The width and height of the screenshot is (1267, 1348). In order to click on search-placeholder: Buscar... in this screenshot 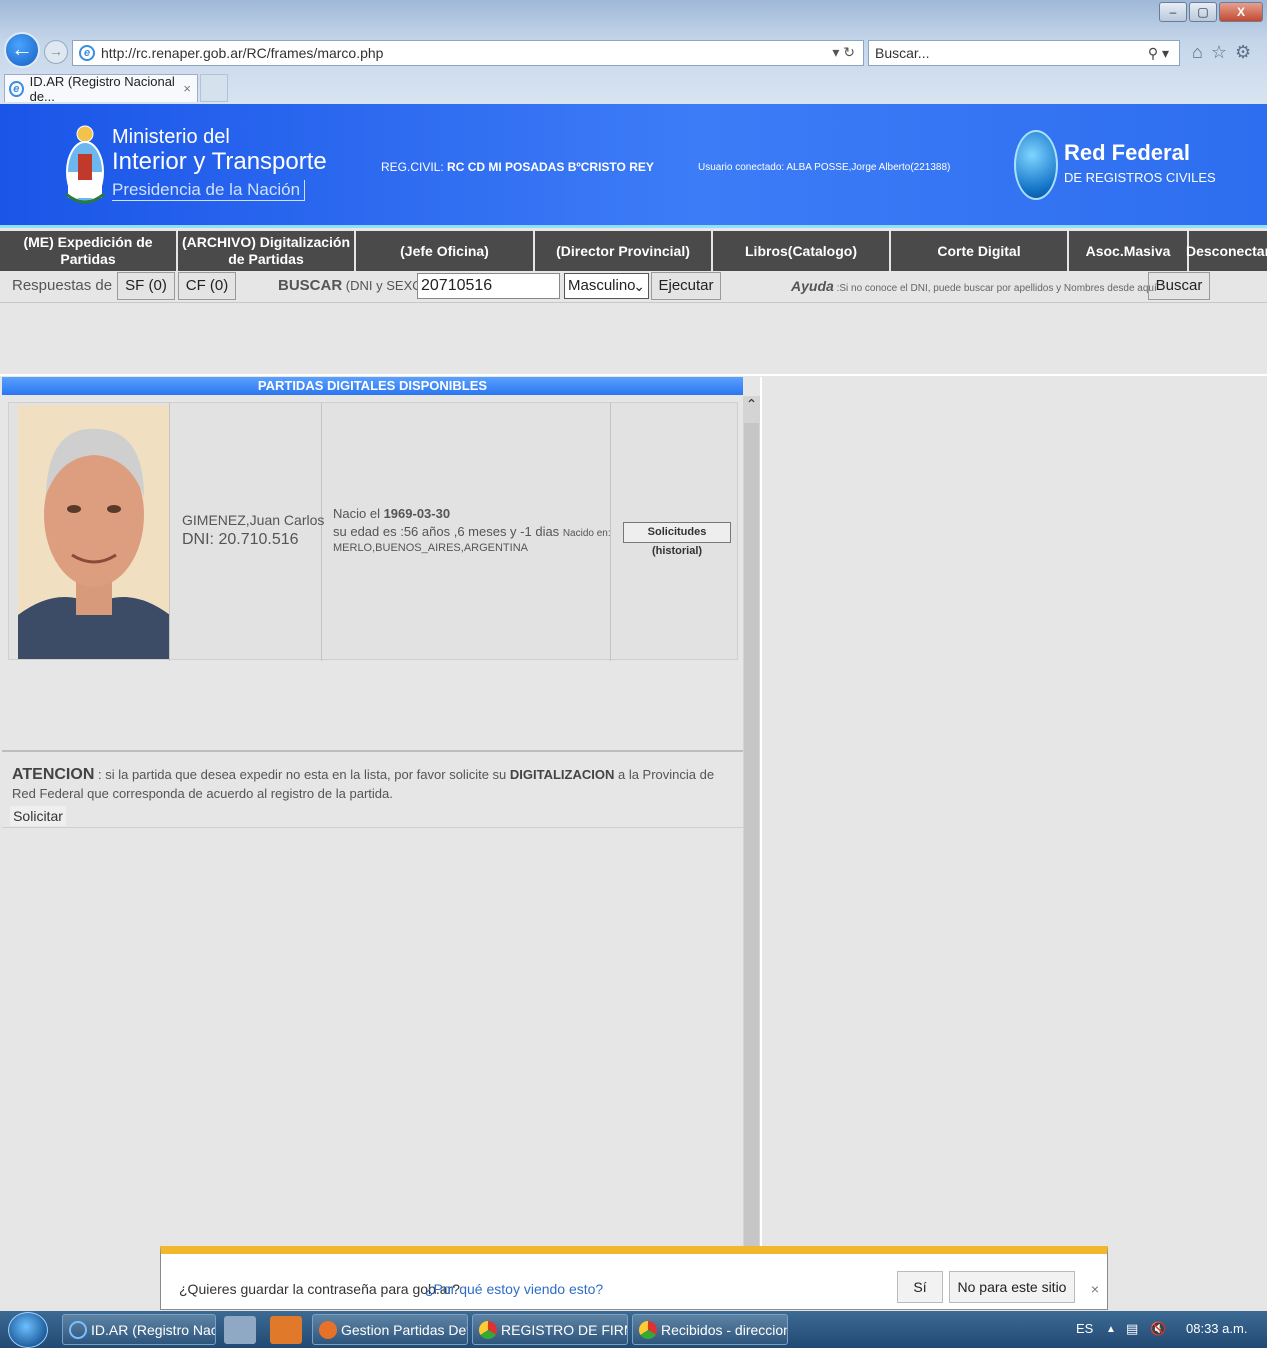, I will do `click(902, 53)`.